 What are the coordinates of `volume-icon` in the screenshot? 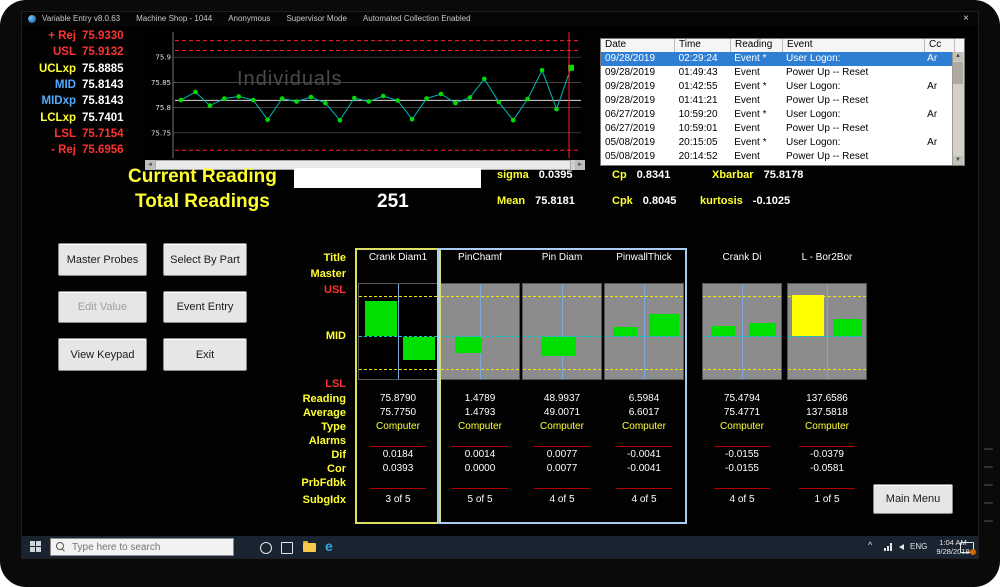 It's located at (901, 547).